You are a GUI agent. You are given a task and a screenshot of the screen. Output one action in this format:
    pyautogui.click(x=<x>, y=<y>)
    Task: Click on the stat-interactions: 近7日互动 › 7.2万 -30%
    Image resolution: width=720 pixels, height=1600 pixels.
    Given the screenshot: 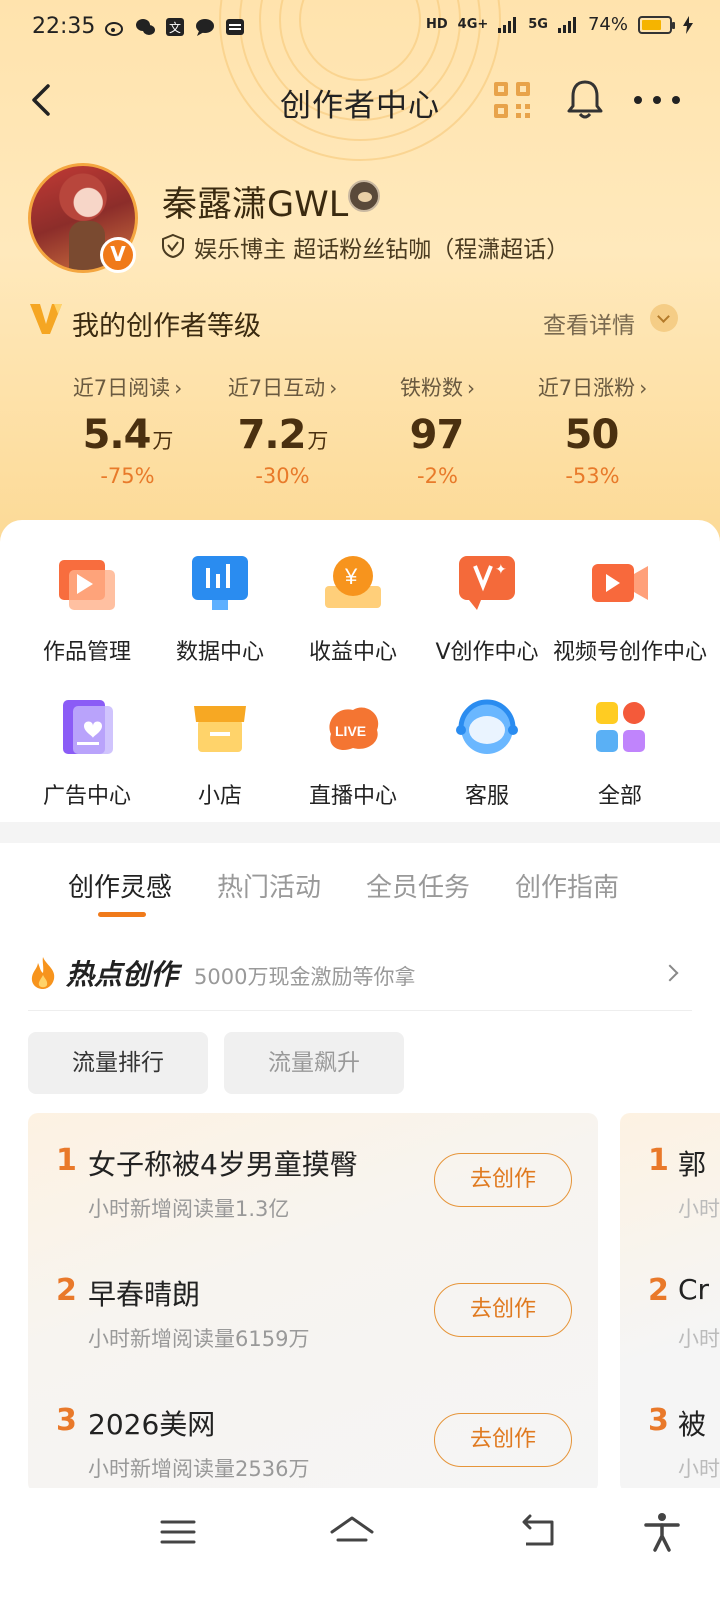 What is the action you would take?
    pyautogui.click(x=282, y=430)
    